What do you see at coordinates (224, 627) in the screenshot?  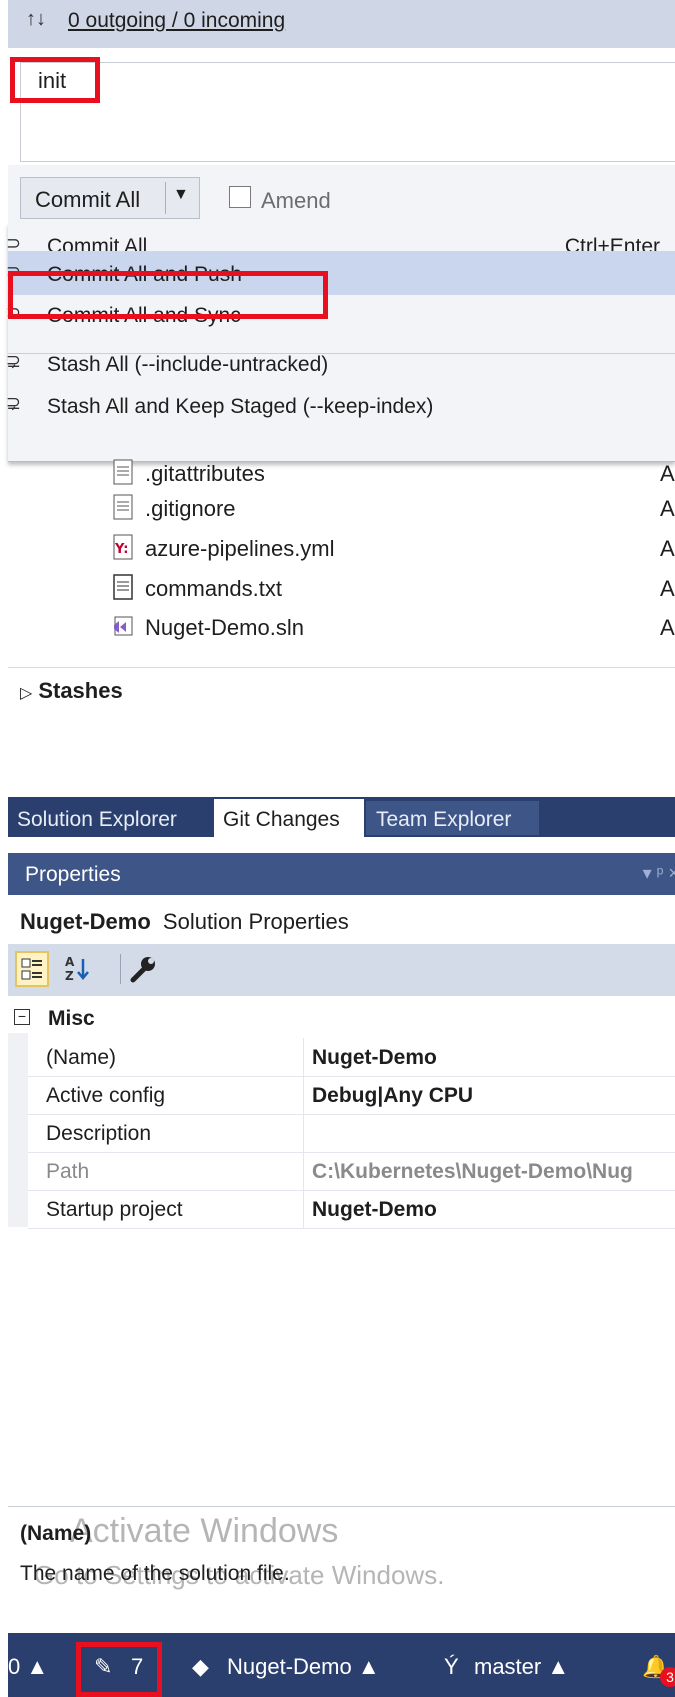 I see `file-name: Nuget-Demo.sln` at bounding box center [224, 627].